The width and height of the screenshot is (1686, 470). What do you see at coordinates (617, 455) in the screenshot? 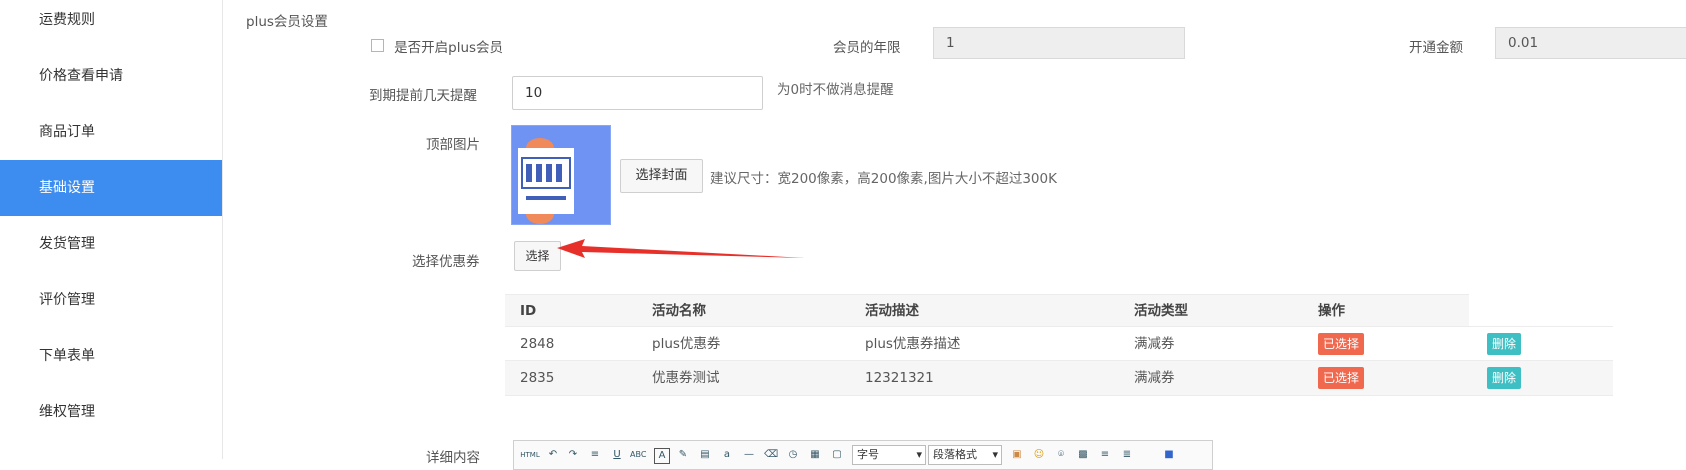
I see `underline-icon: U` at bounding box center [617, 455].